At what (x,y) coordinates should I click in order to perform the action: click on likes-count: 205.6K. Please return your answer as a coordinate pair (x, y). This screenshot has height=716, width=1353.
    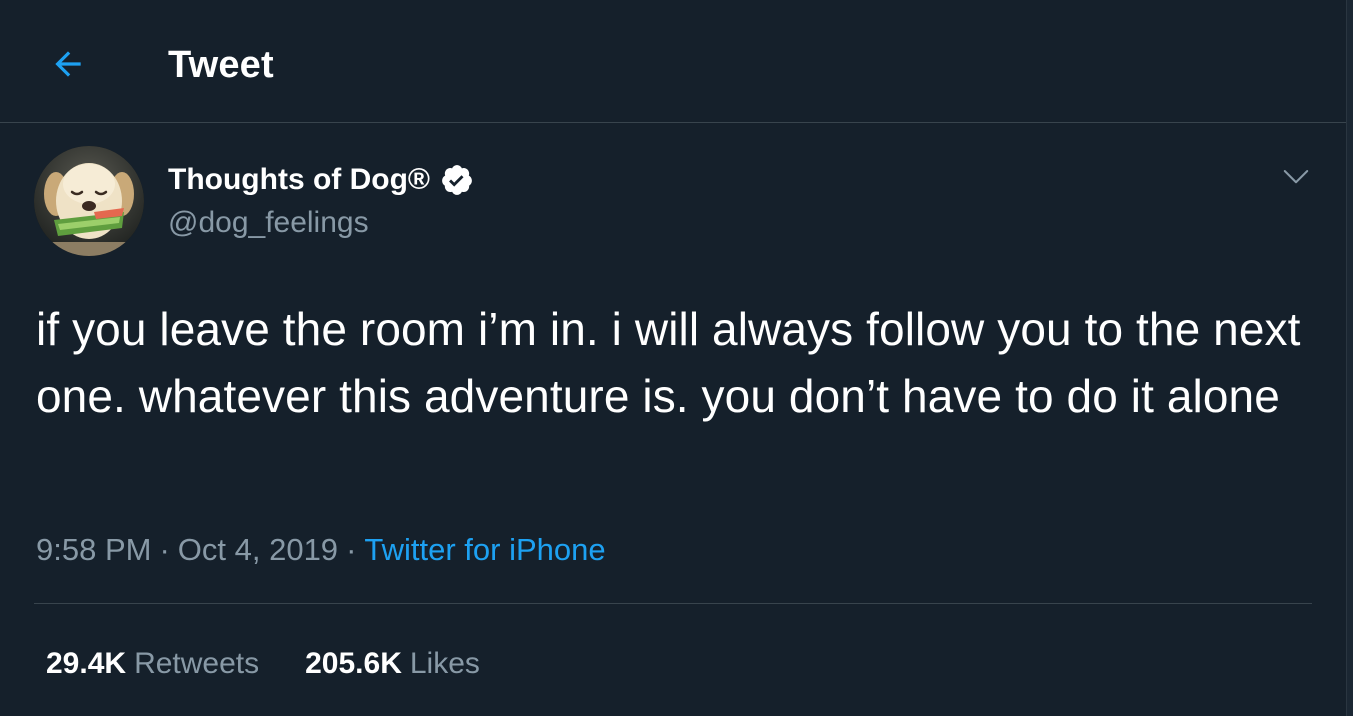
    Looking at the image, I should click on (353, 663).